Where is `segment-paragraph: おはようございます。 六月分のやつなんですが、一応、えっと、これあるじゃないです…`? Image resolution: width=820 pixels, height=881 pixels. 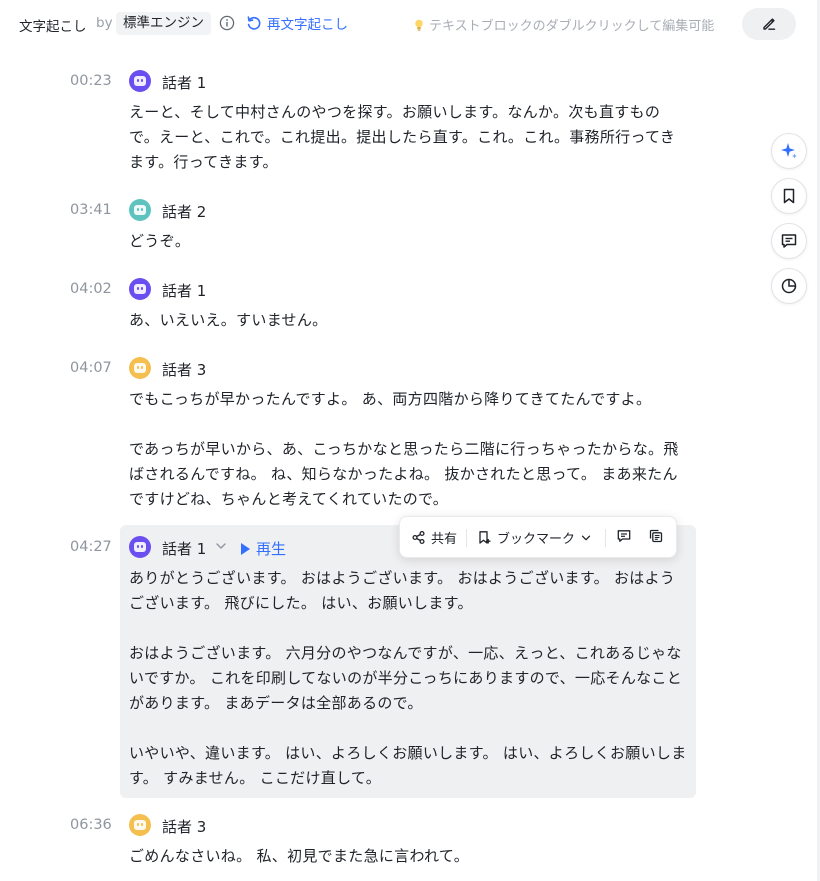
segment-paragraph: おはようございます。 六月分のやつなんですが、一応、えっと、これあるじゃないです… is located at coordinates (406, 678).